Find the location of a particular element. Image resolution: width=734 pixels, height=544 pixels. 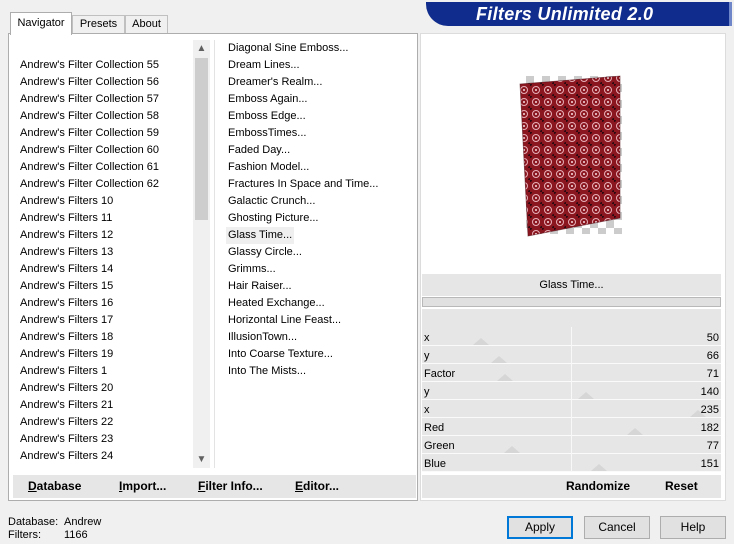

param-name: Red is located at coordinates (434, 428).